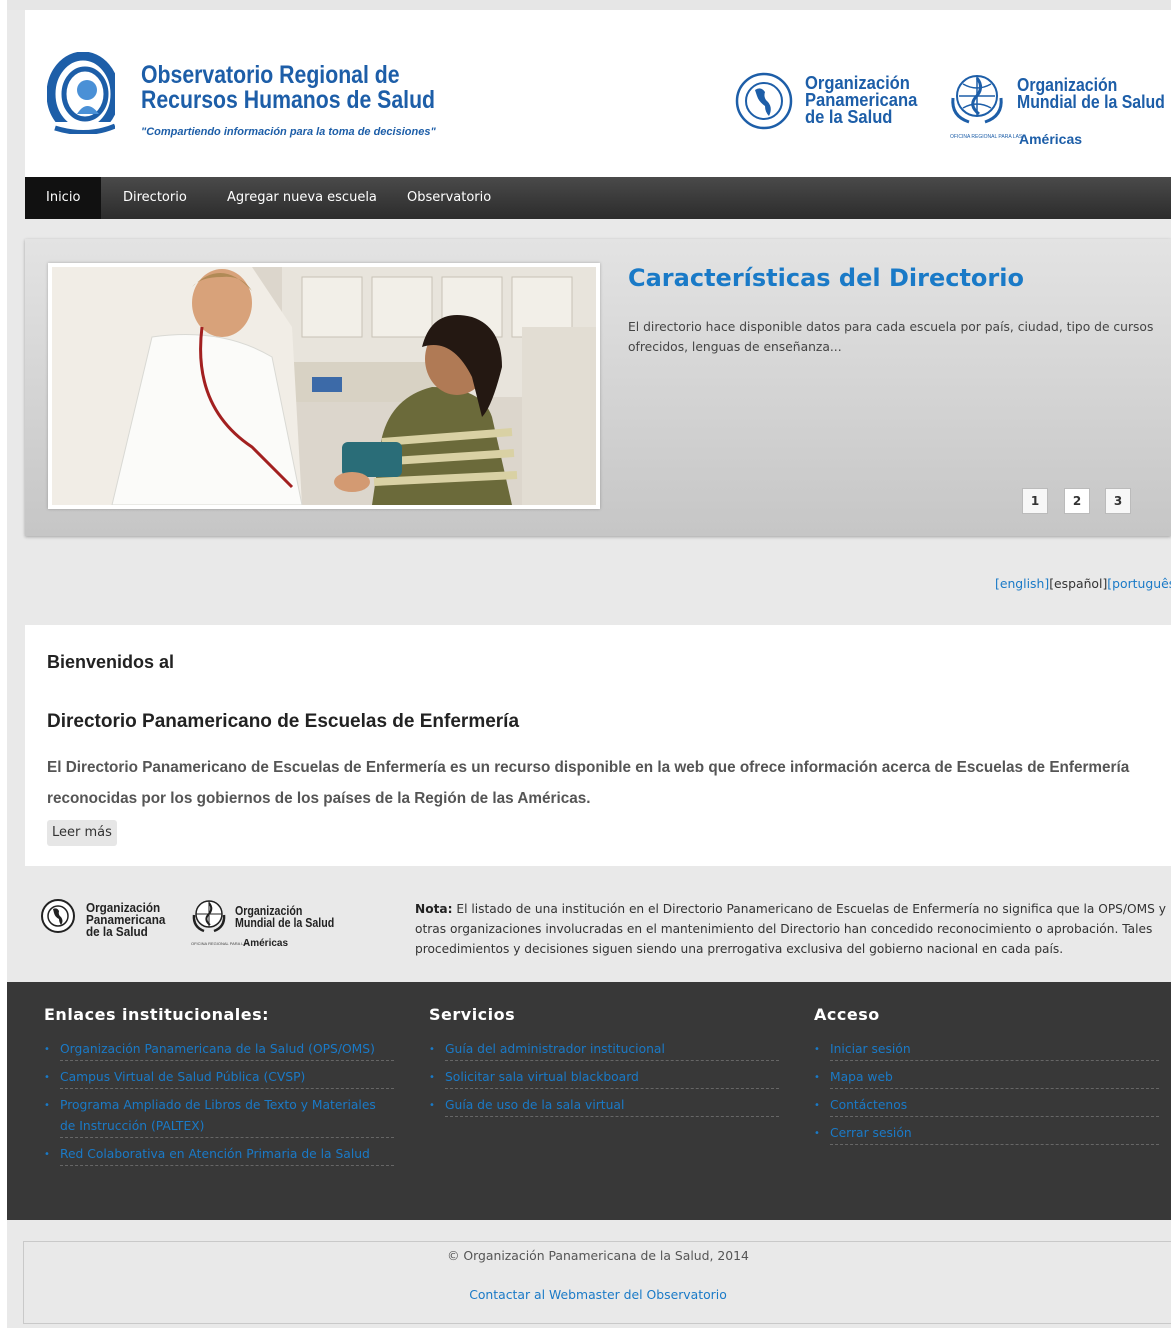  What do you see at coordinates (117, 931) in the screenshot?
I see `ops-footer-line3: de la Salud` at bounding box center [117, 931].